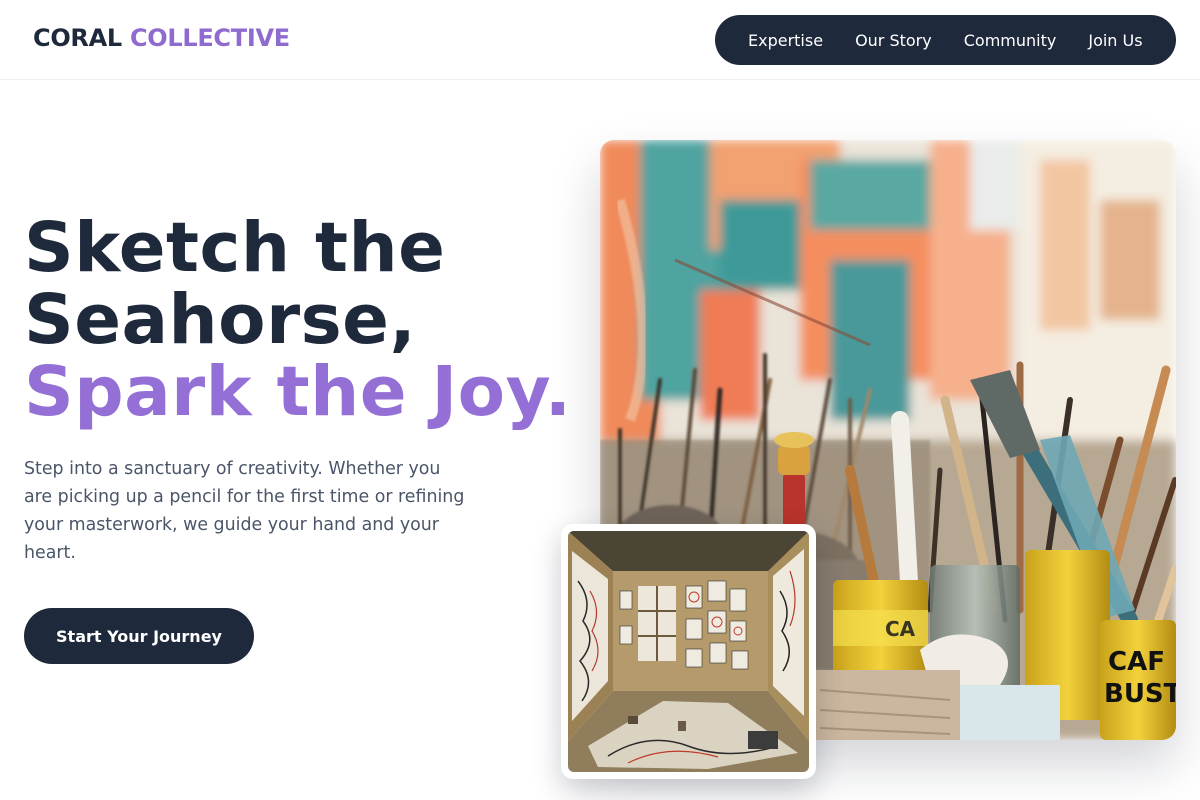  Describe the element at coordinates (220, 320) in the screenshot. I see `hero-title-line-2: Seahorse,` at that location.